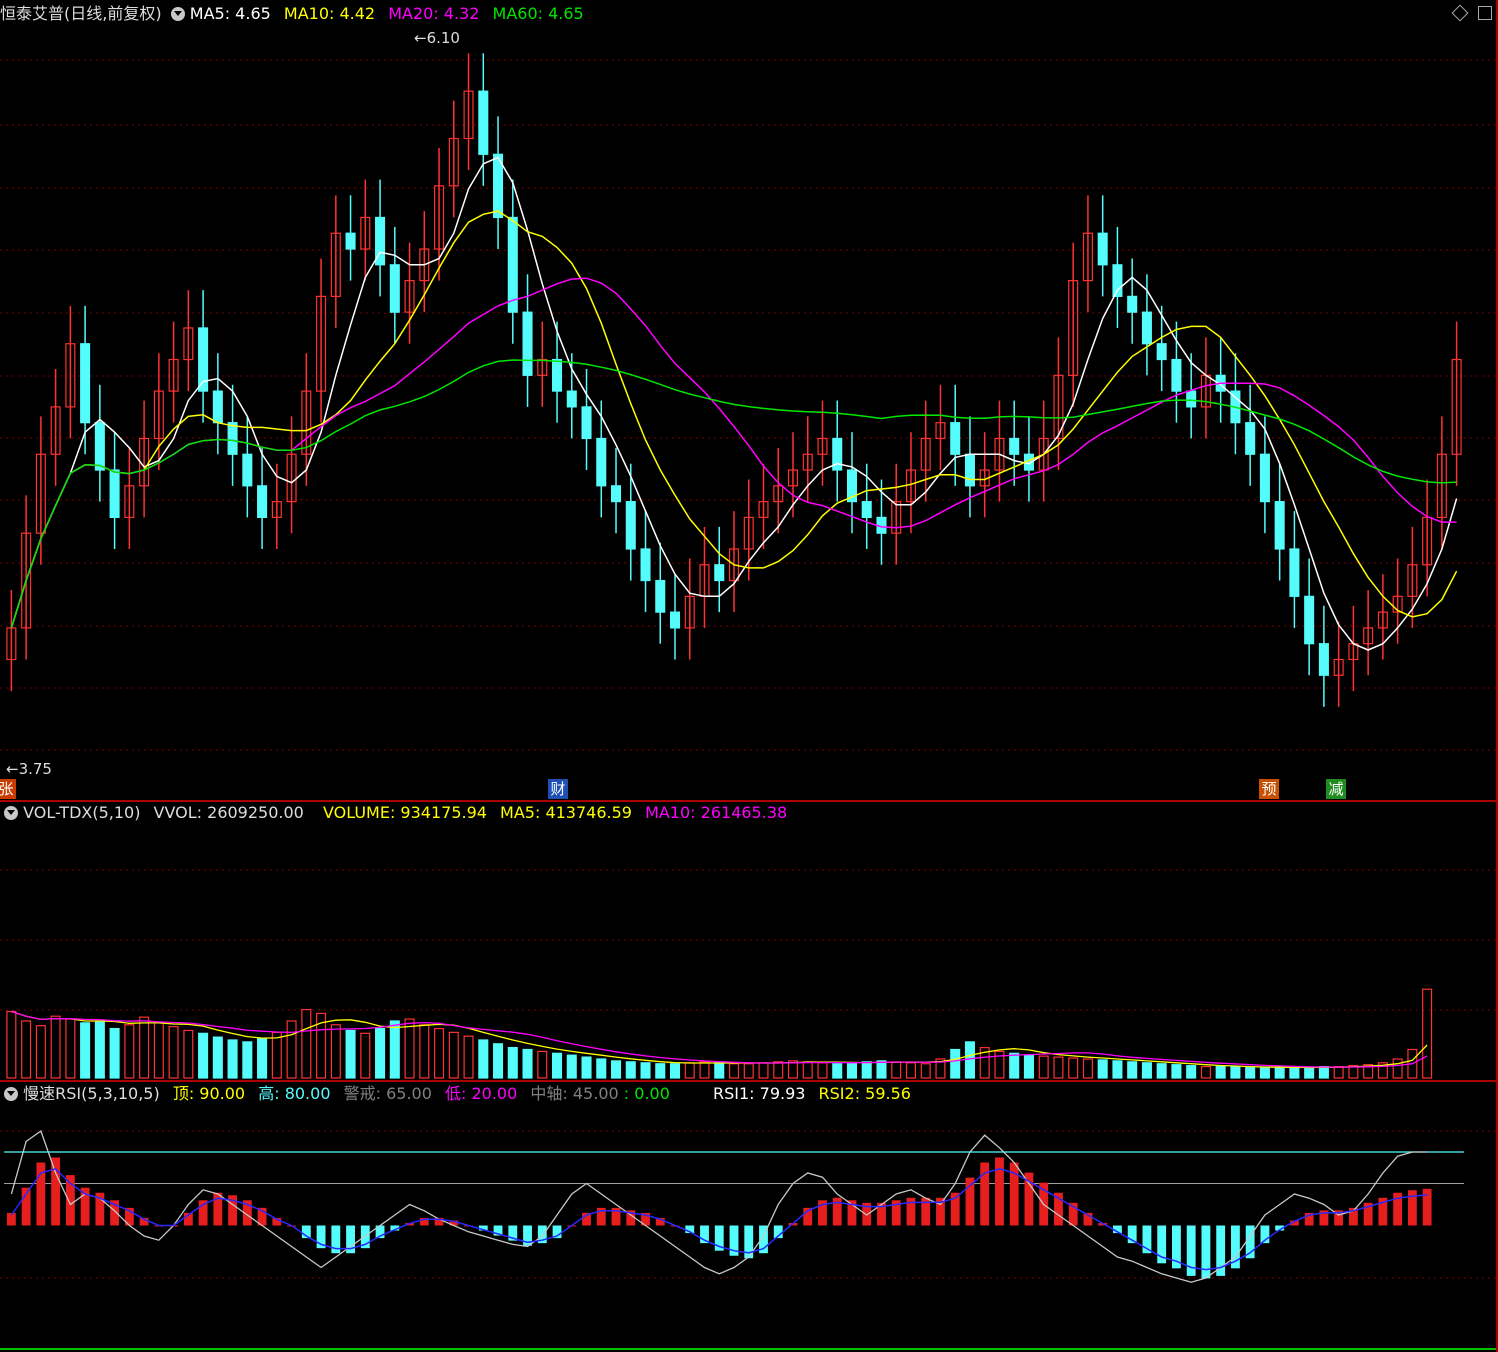  I want to click on marker-zhang: 张, so click(8, 789).